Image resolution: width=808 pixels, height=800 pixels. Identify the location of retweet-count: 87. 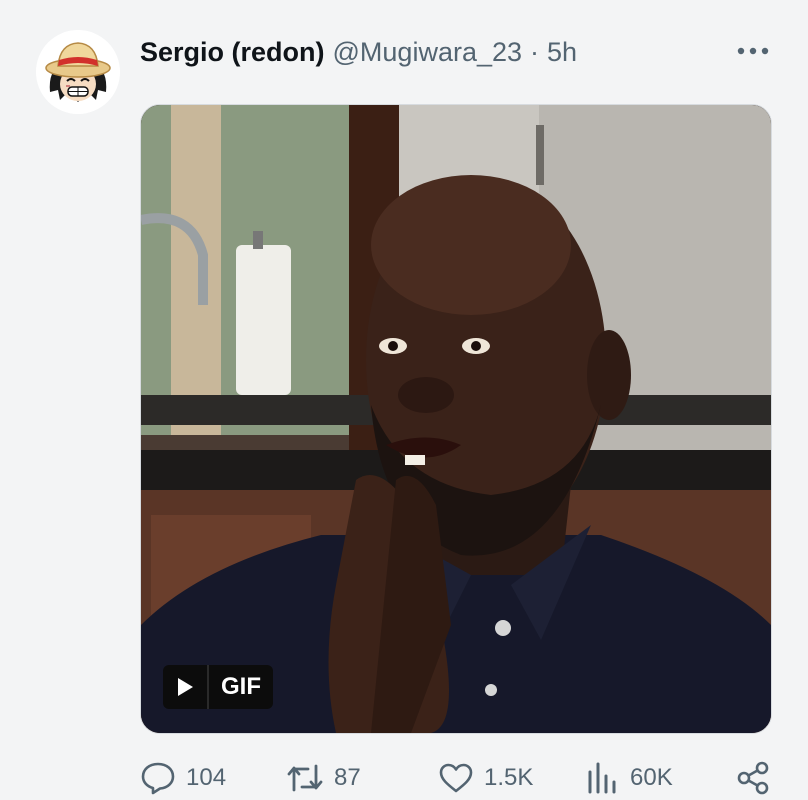
(347, 777).